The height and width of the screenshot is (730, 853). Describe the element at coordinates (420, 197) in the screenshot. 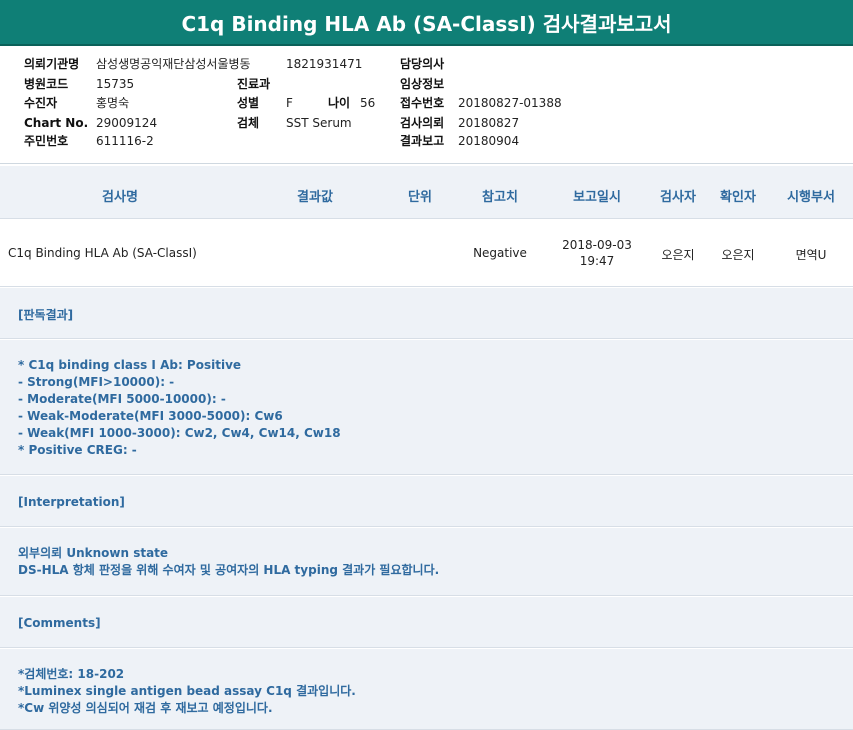

I see `col-header-unit: 단위` at that location.